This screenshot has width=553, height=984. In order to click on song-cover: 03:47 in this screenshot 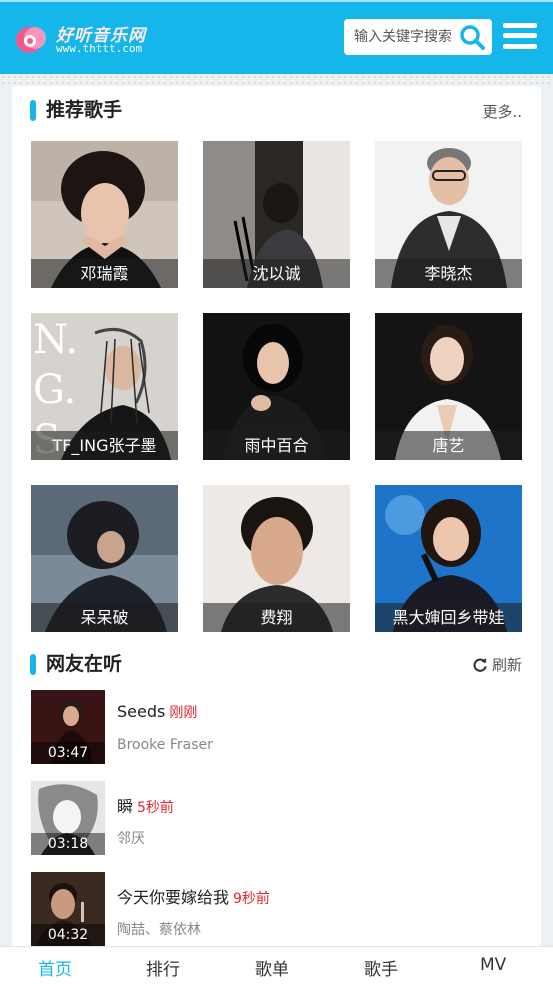, I will do `click(68, 727)`.